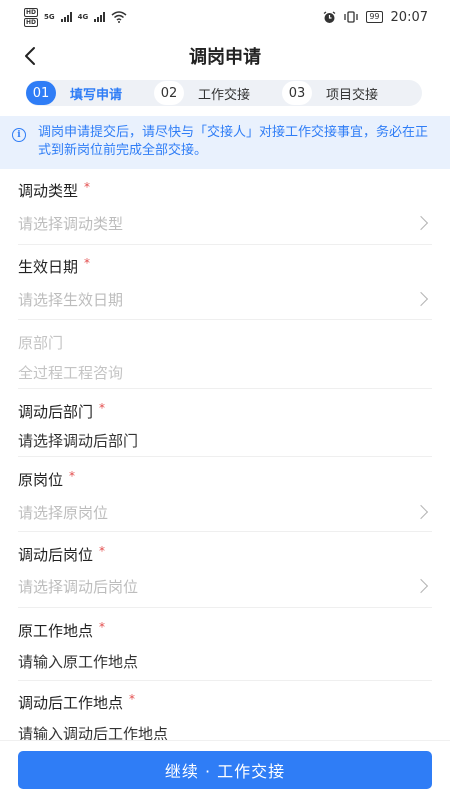  I want to click on field-new-department: 调动后部门 * 请选择调动后部门, so click(225, 423).